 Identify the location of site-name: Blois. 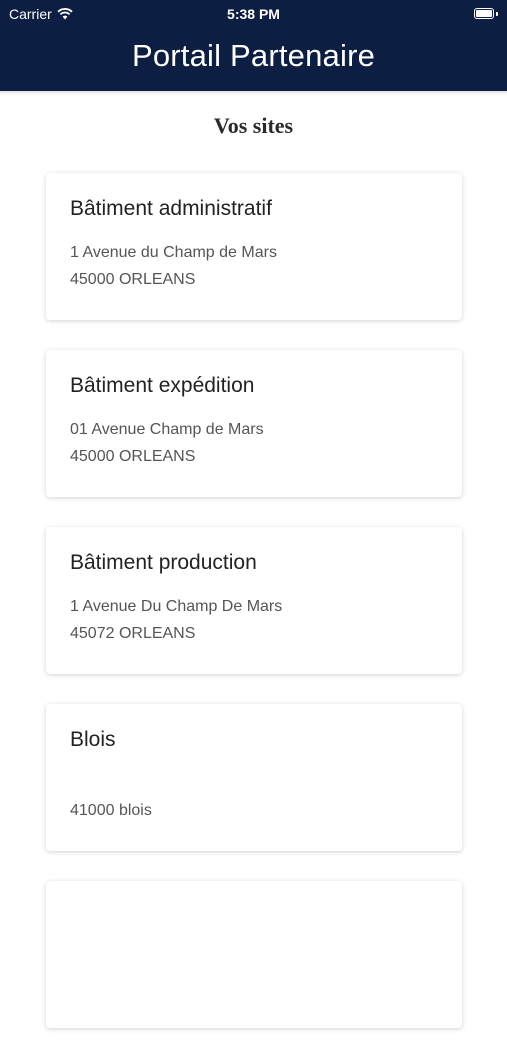
(93, 739).